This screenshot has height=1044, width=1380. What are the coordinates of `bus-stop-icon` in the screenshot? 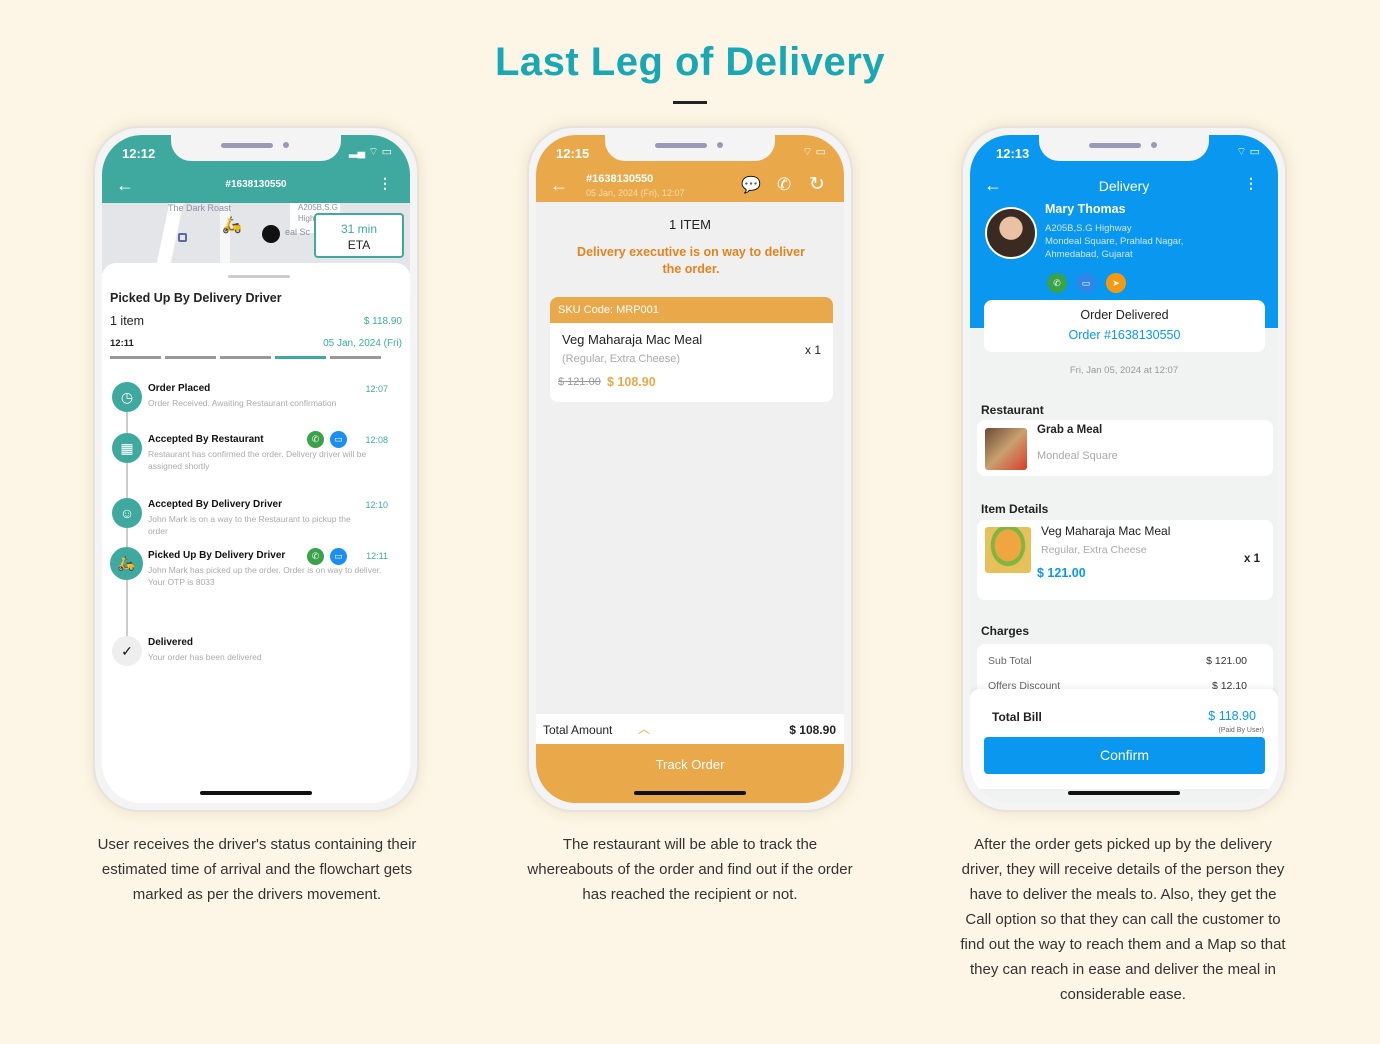 It's located at (182, 237).